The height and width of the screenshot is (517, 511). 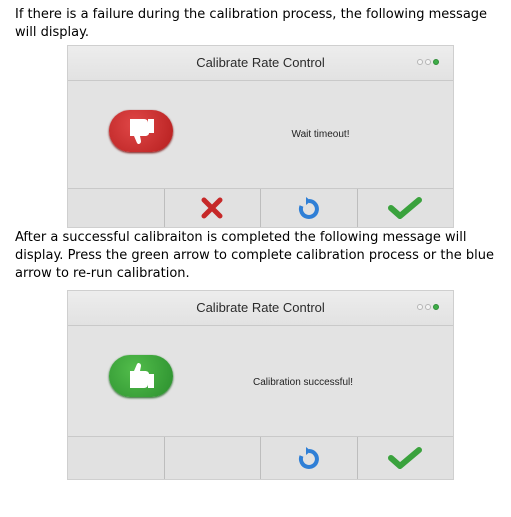 I want to click on close-icon, so click(x=212, y=208).